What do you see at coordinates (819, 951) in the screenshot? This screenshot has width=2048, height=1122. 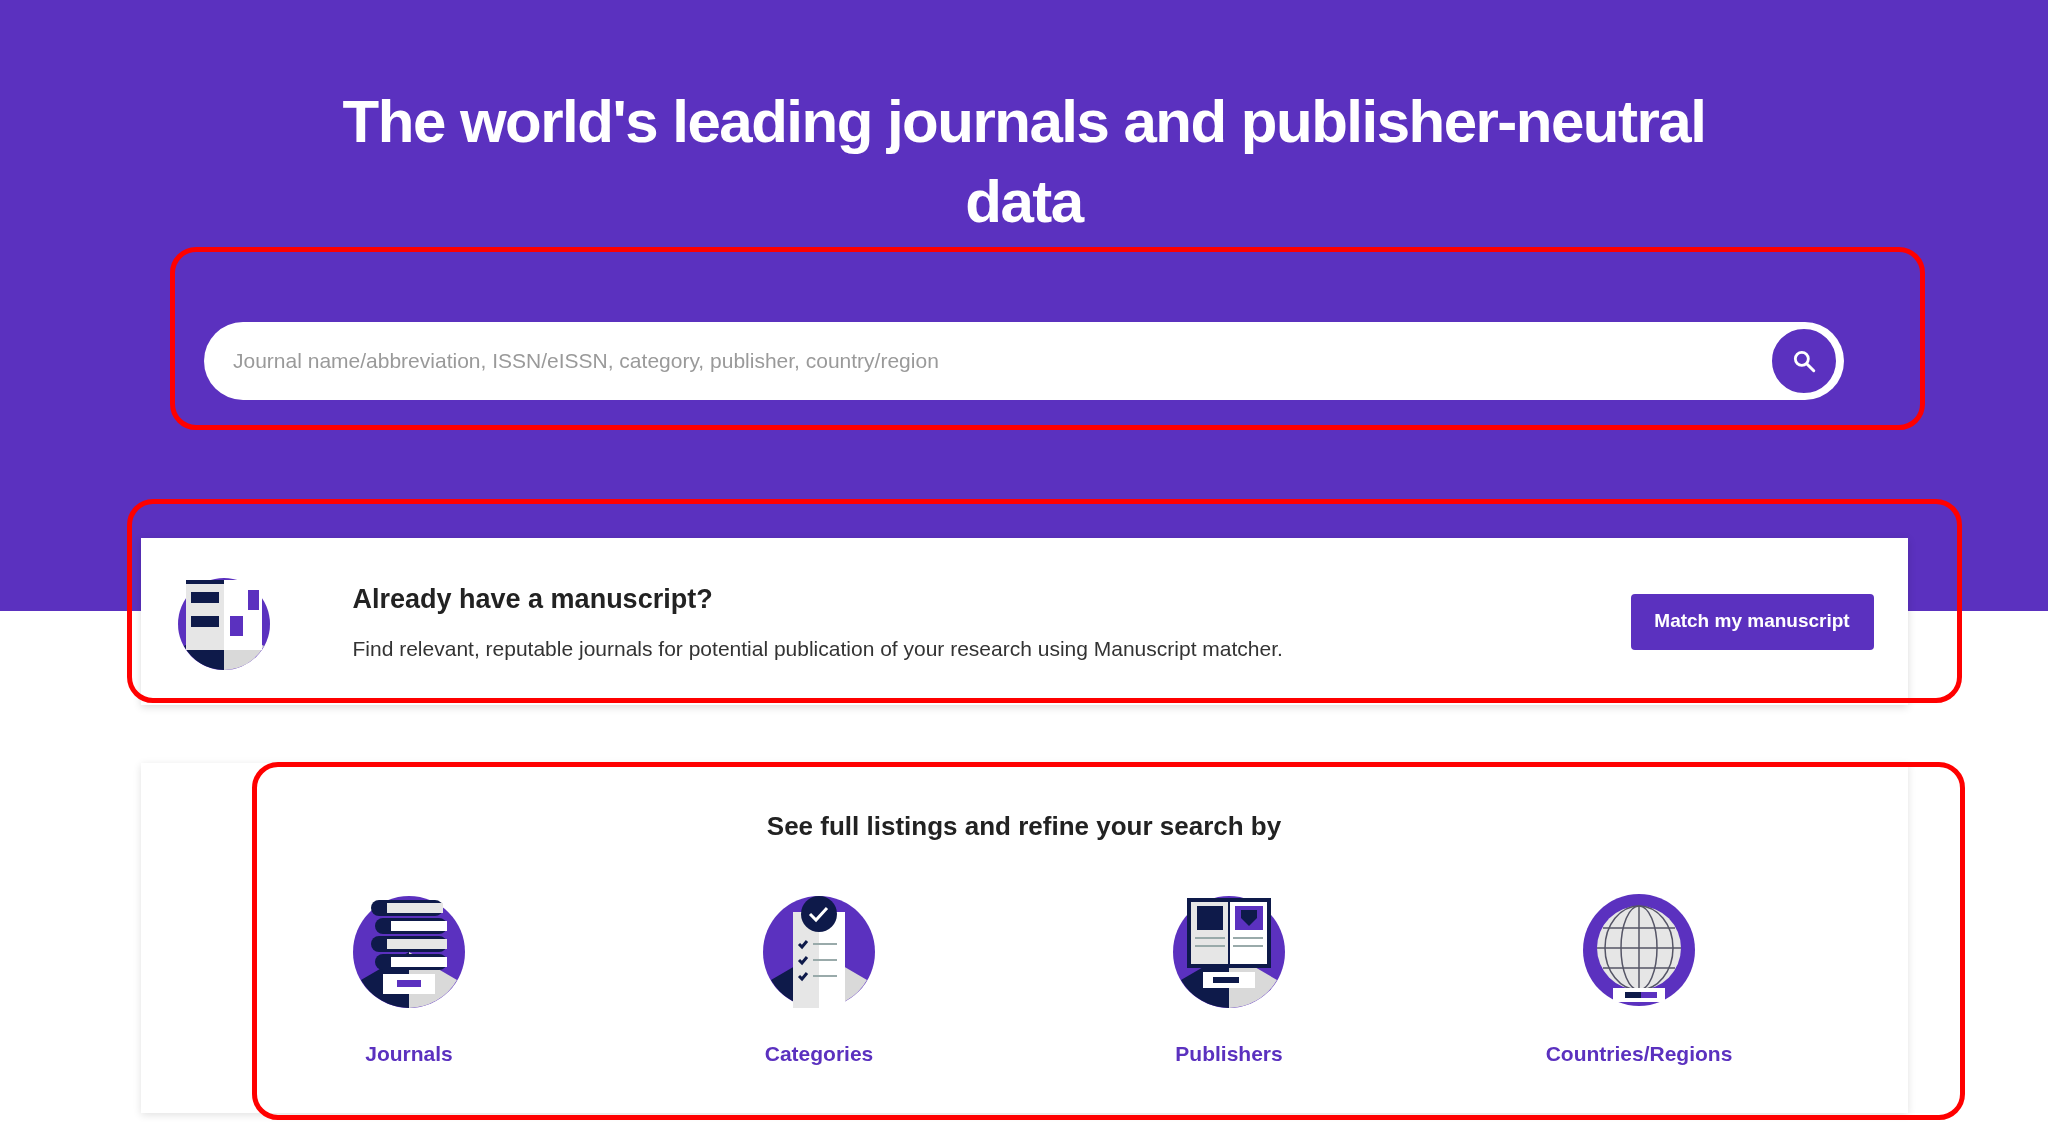 I see `checklist-icon` at bounding box center [819, 951].